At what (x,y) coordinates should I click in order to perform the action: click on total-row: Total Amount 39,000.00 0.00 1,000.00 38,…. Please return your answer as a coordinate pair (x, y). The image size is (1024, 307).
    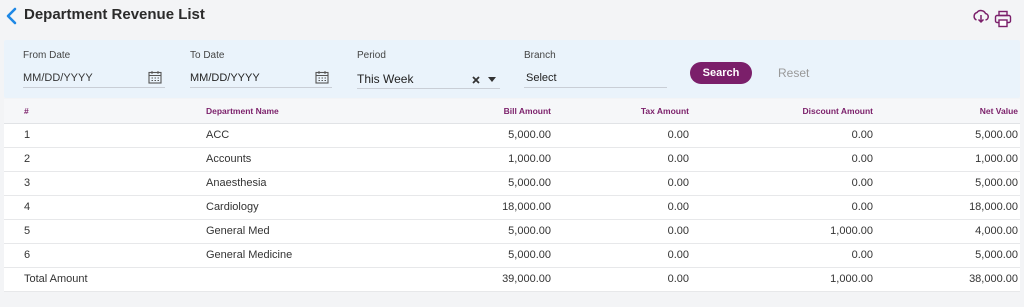
    Looking at the image, I should click on (512, 279).